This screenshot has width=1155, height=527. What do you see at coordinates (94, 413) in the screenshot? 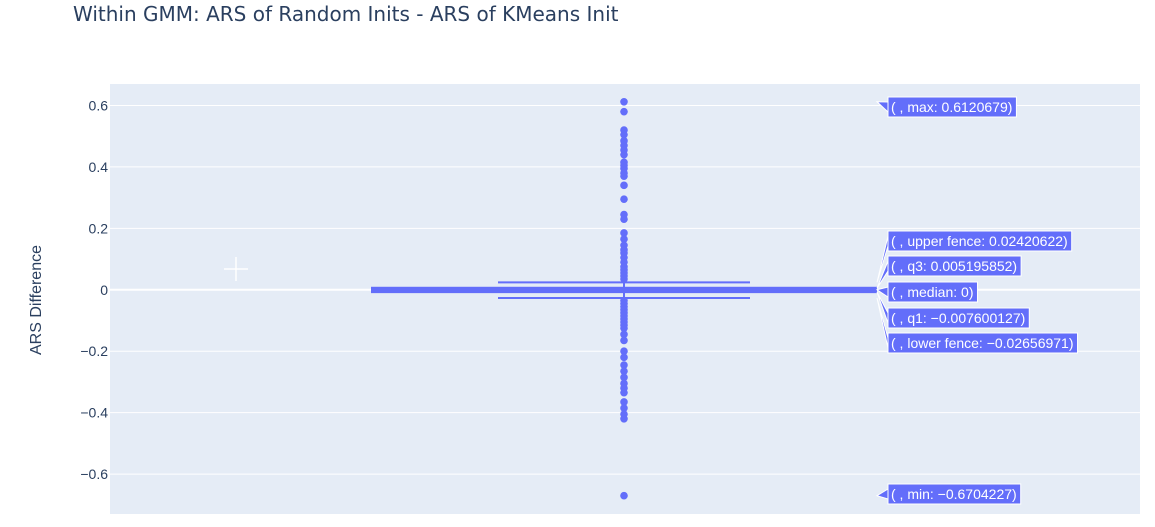
I see `y-tick-label: −0.4` at bounding box center [94, 413].